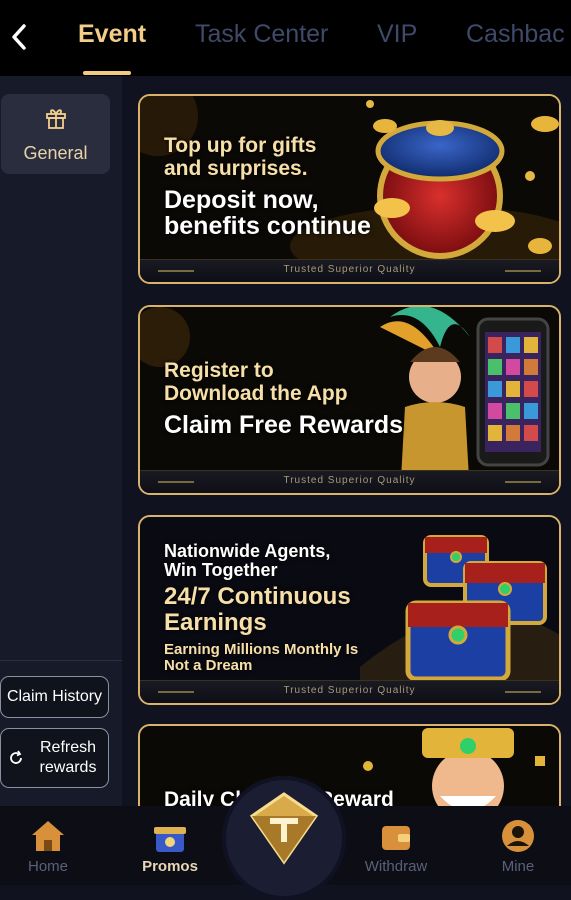 The image size is (571, 900). What do you see at coordinates (256, 393) in the screenshot?
I see `banner-2-line-2: Download the App` at bounding box center [256, 393].